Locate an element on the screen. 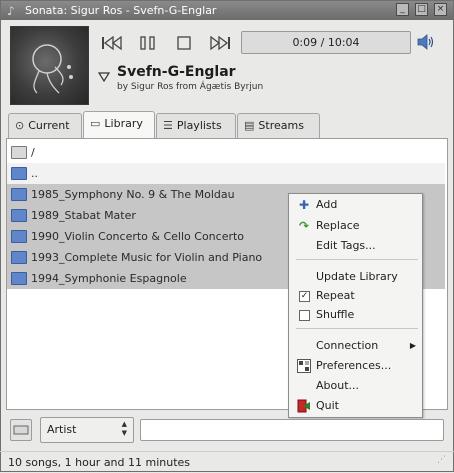 This screenshot has width=454, height=473. title-bar: ♪ Sonata: Sigur Ros - Svefn-G-Englar is located at coordinates (227, 10).